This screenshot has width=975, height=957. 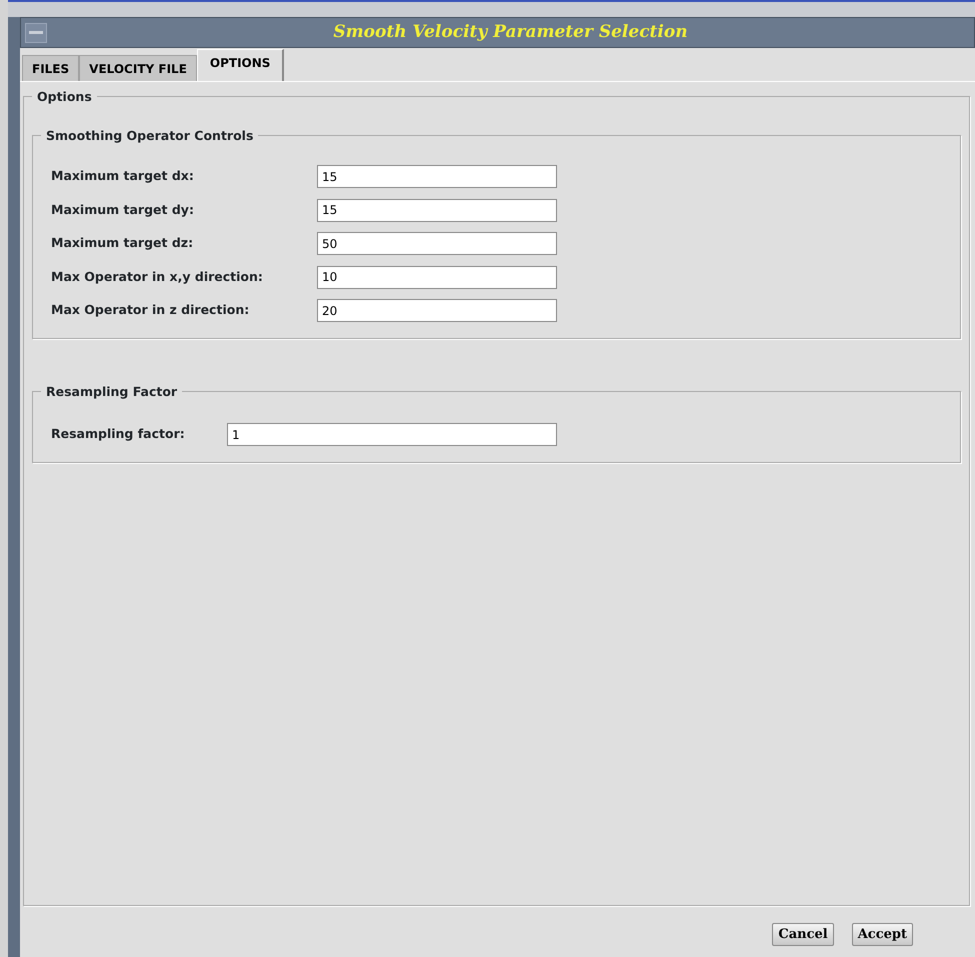 I want to click on minus-icon, so click(x=36, y=32).